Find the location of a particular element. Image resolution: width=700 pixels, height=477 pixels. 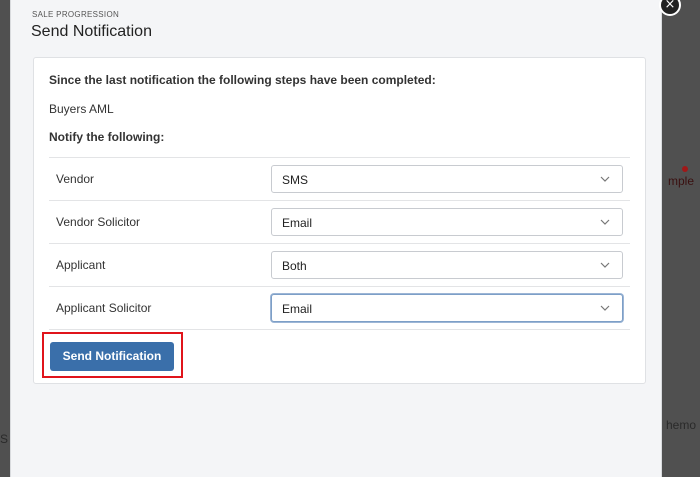

notify-row-vendor: Vendor SMS is located at coordinates (339, 179).